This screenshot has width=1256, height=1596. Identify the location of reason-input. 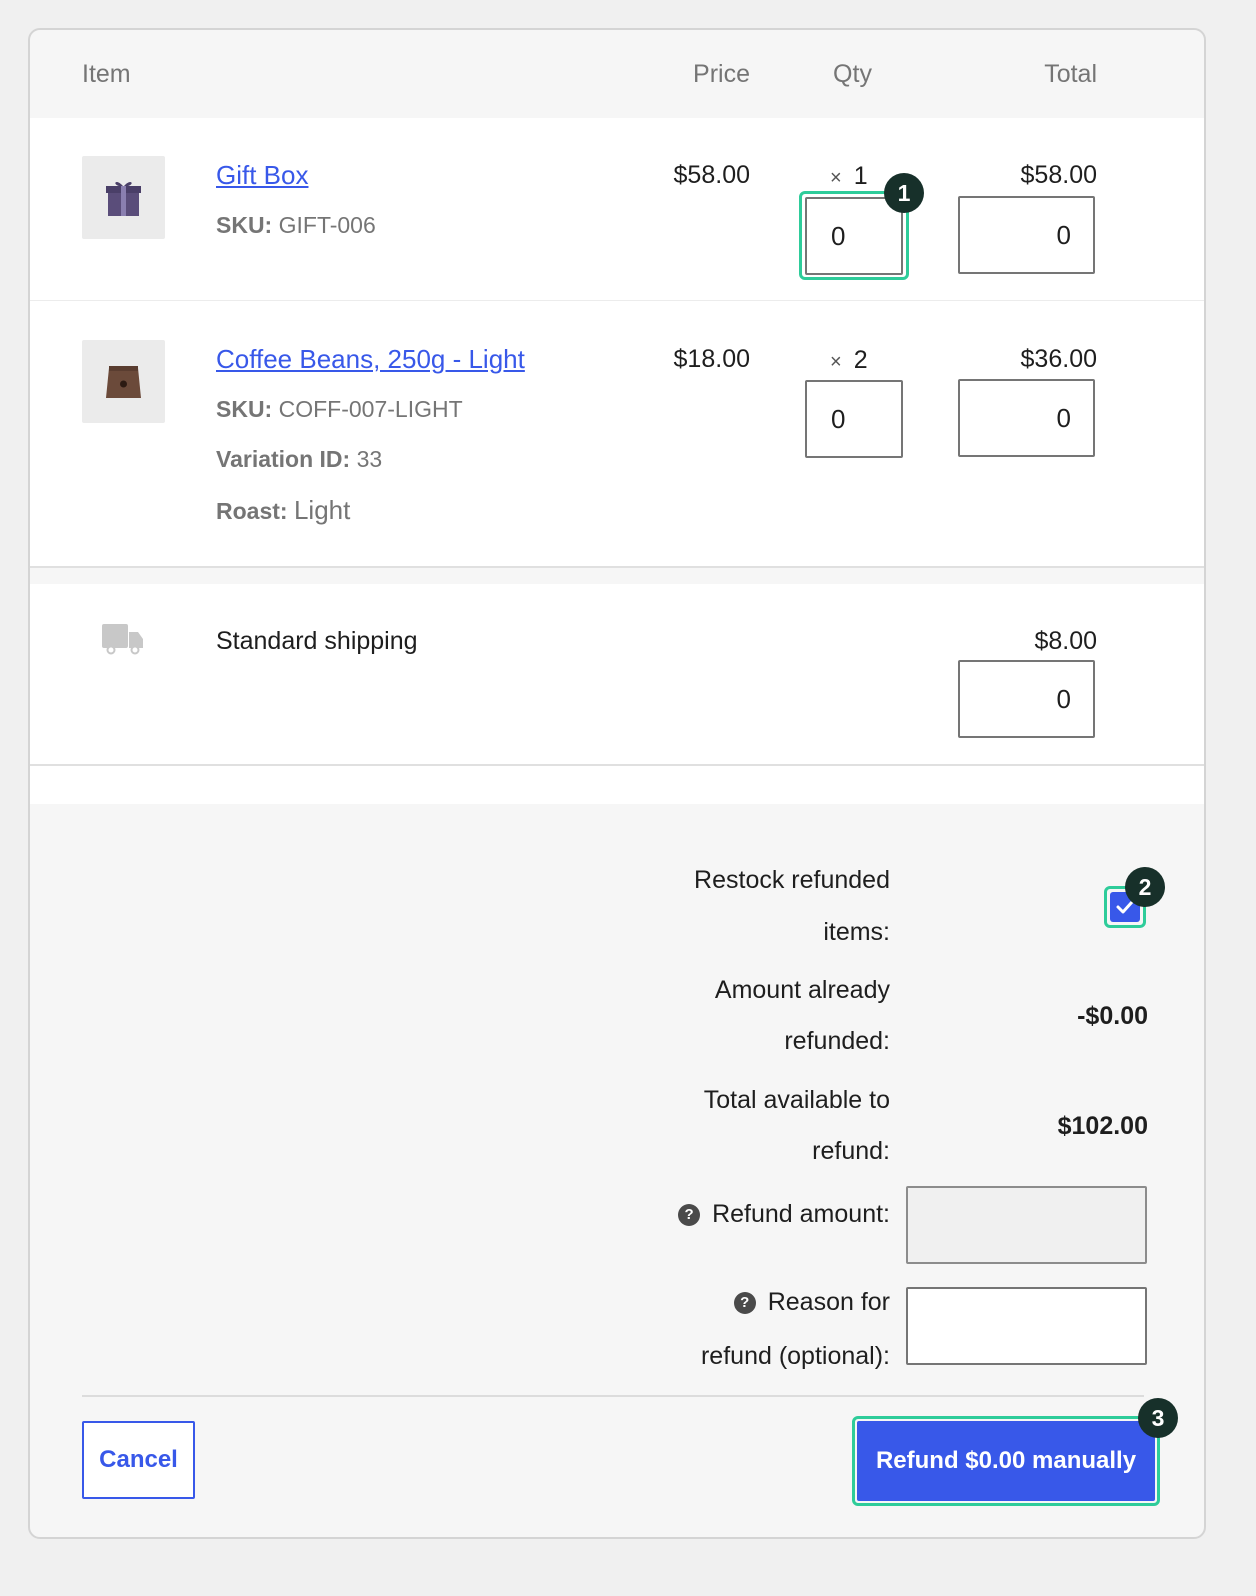
(1026, 1326).